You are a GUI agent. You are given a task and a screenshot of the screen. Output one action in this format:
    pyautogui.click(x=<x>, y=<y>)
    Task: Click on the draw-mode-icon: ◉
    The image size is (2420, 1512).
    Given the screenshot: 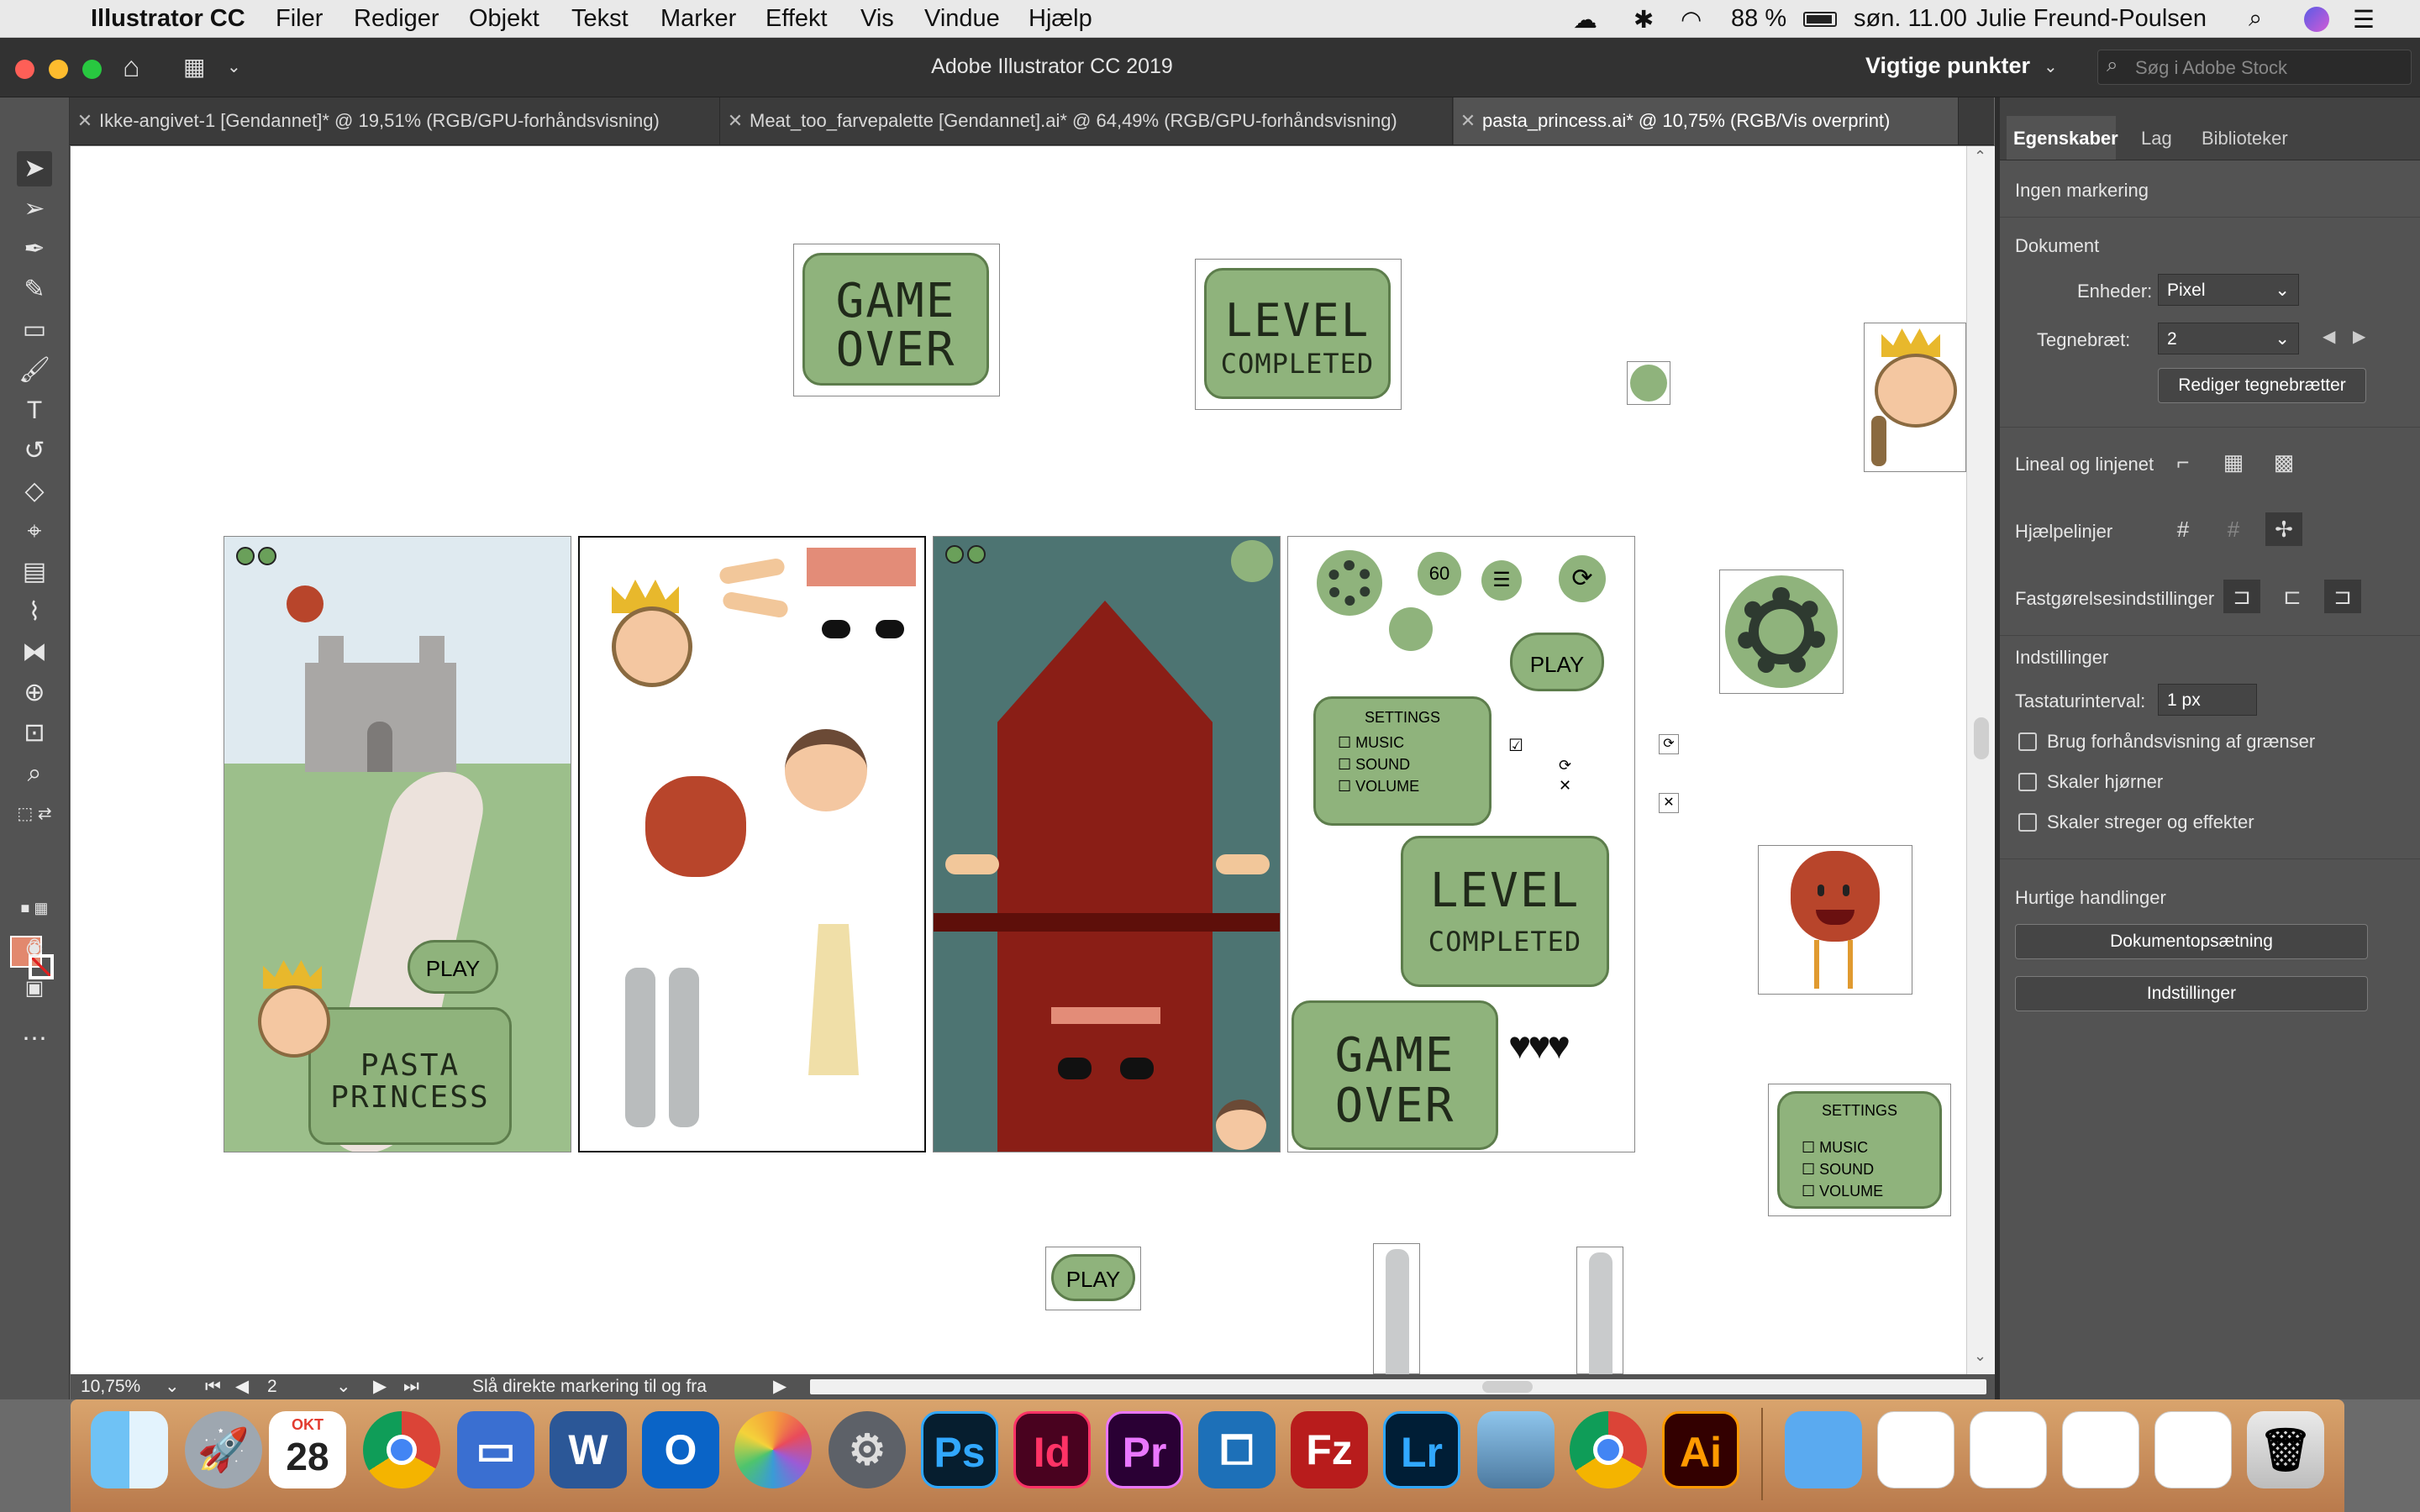 What is the action you would take?
    pyautogui.click(x=34, y=948)
    